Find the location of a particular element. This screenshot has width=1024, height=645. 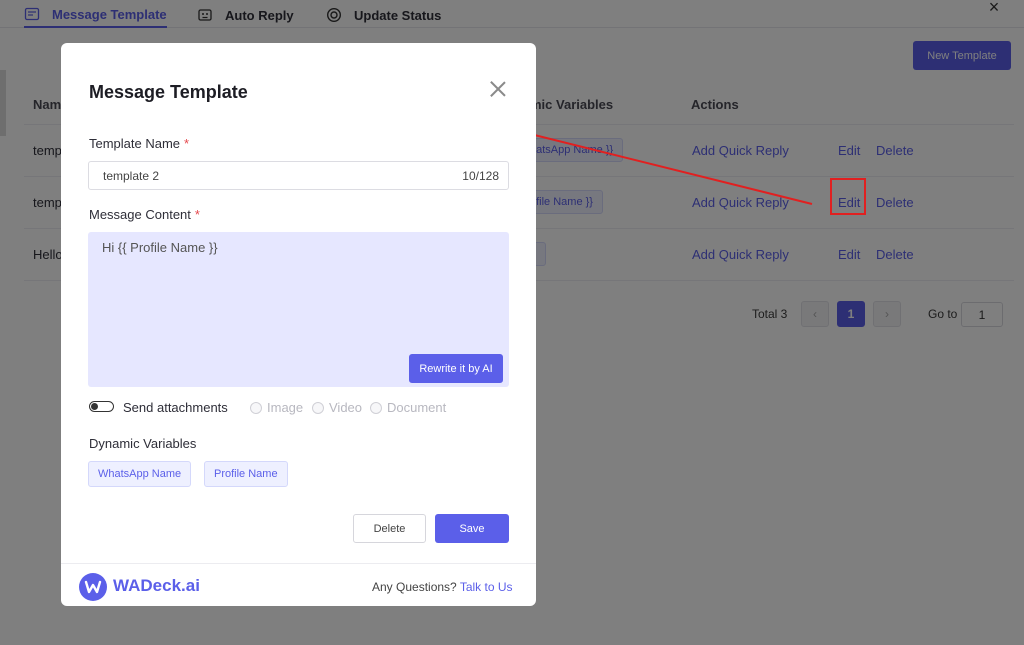

attachments-label: Send attachments is located at coordinates (175, 407).